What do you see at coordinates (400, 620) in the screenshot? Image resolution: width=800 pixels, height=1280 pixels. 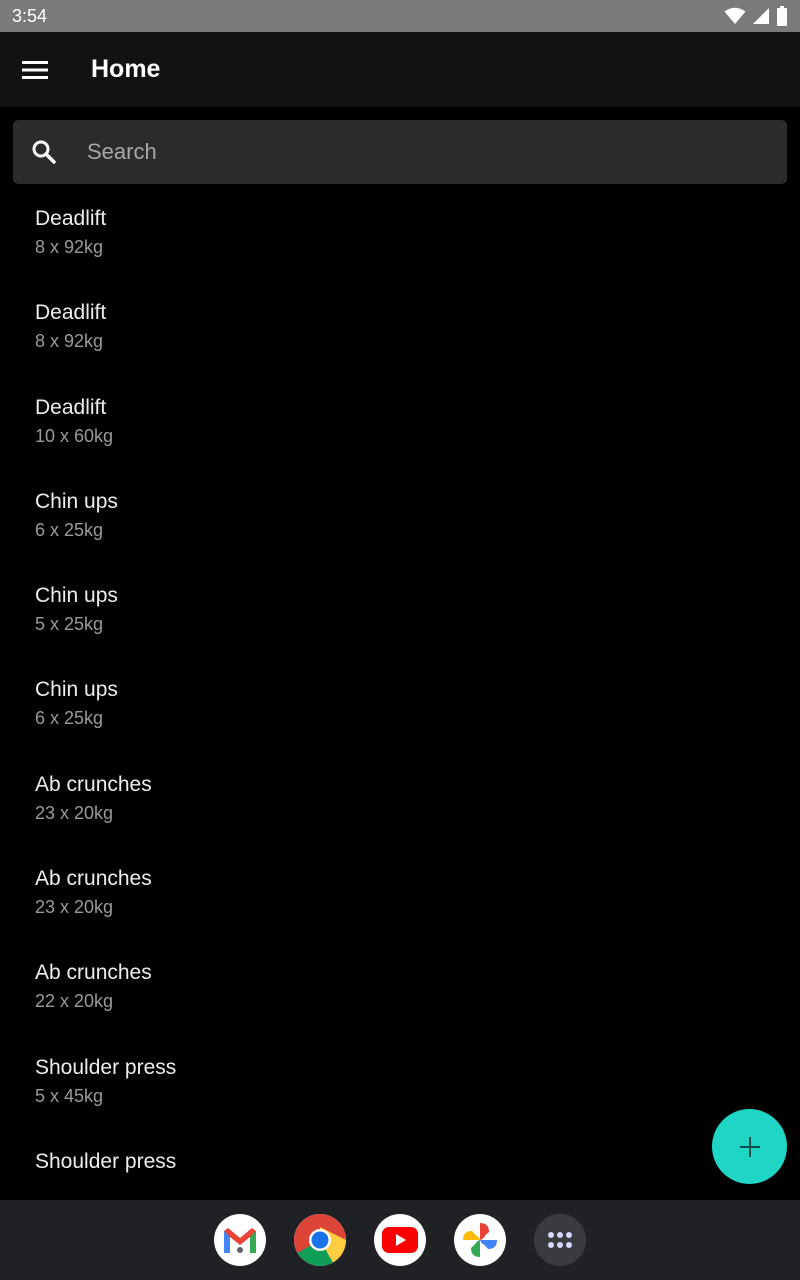 I see `list-item: Chin ups 5 x 25kg` at bounding box center [400, 620].